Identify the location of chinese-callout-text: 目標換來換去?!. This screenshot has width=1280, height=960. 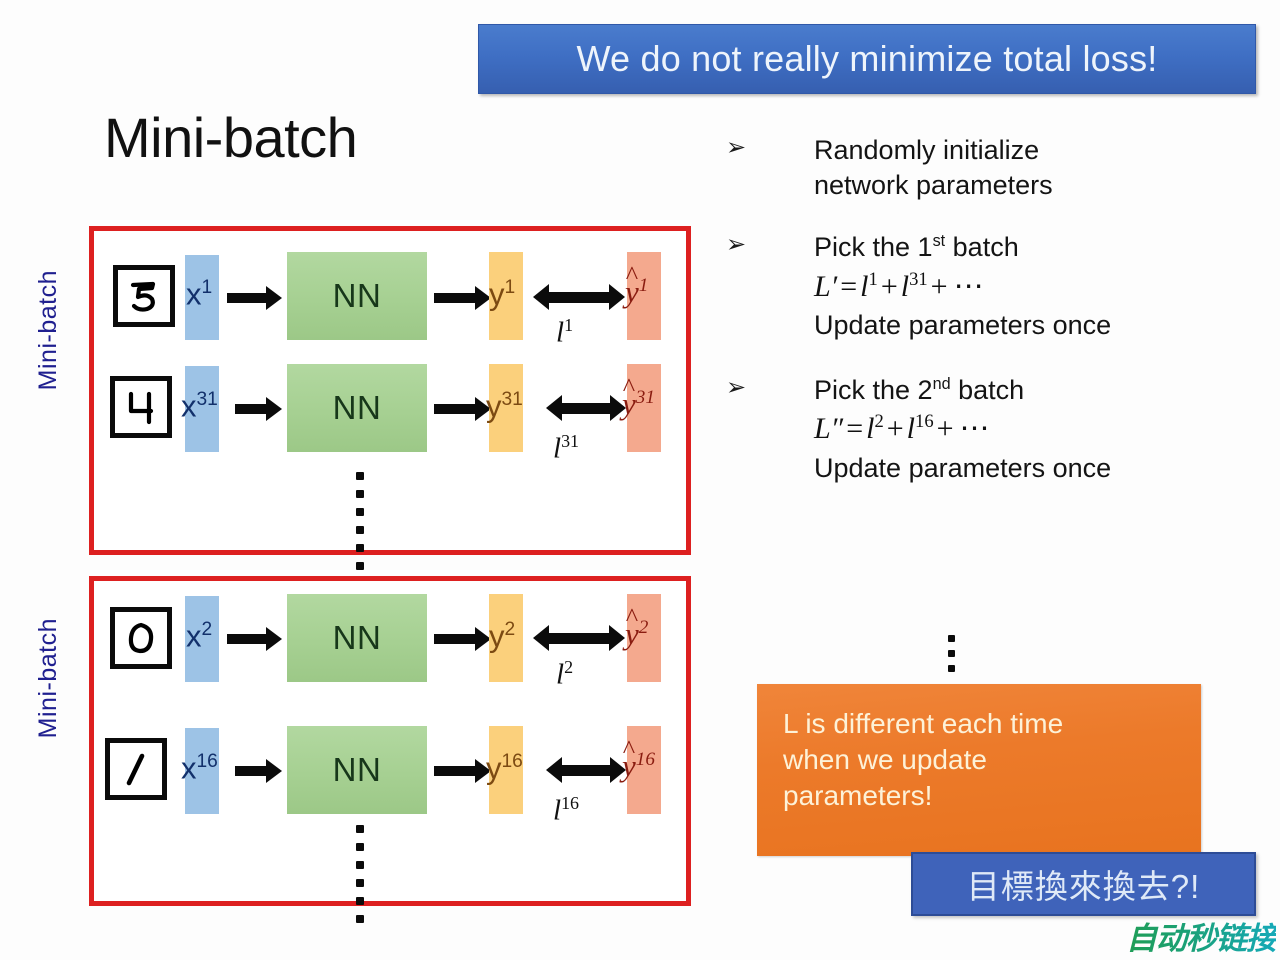
(1083, 886).